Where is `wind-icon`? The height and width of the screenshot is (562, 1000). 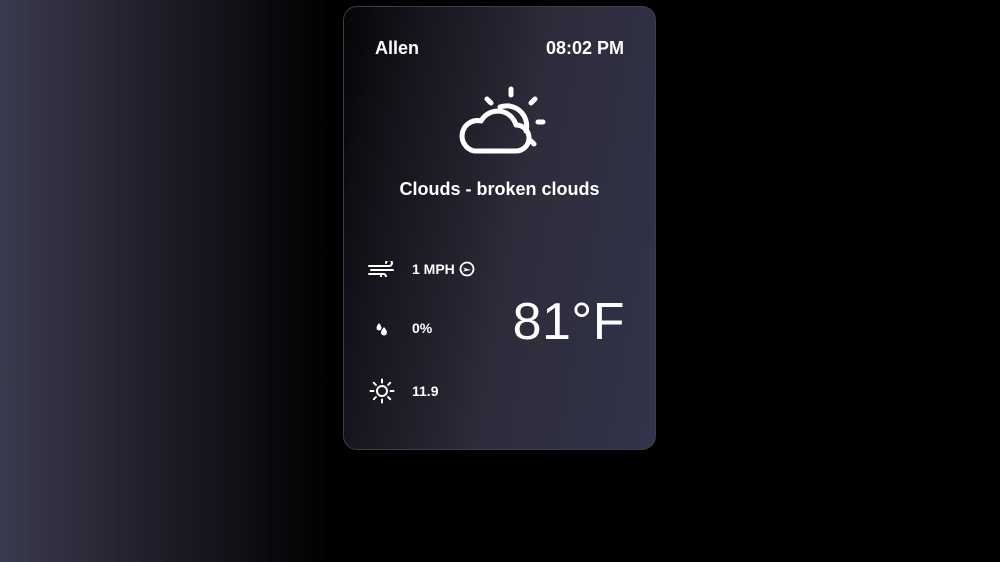 wind-icon is located at coordinates (382, 269).